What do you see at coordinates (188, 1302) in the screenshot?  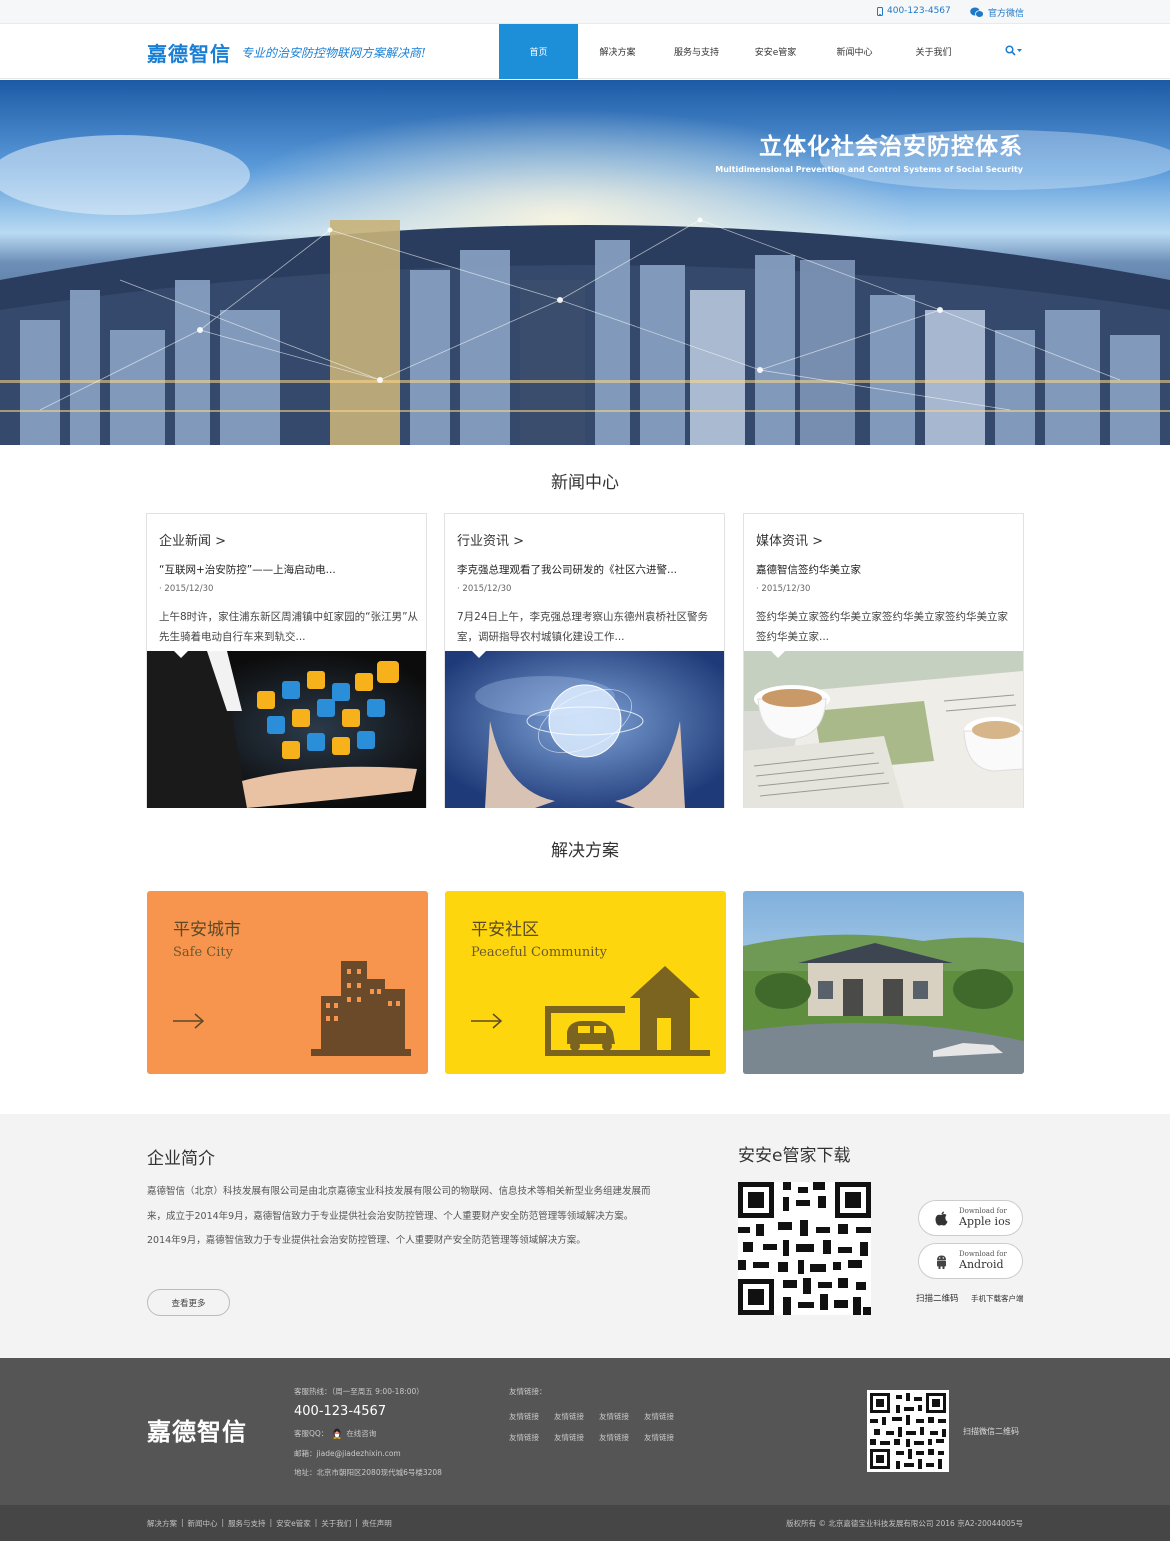 I see `view-more-button: 查看更多` at bounding box center [188, 1302].